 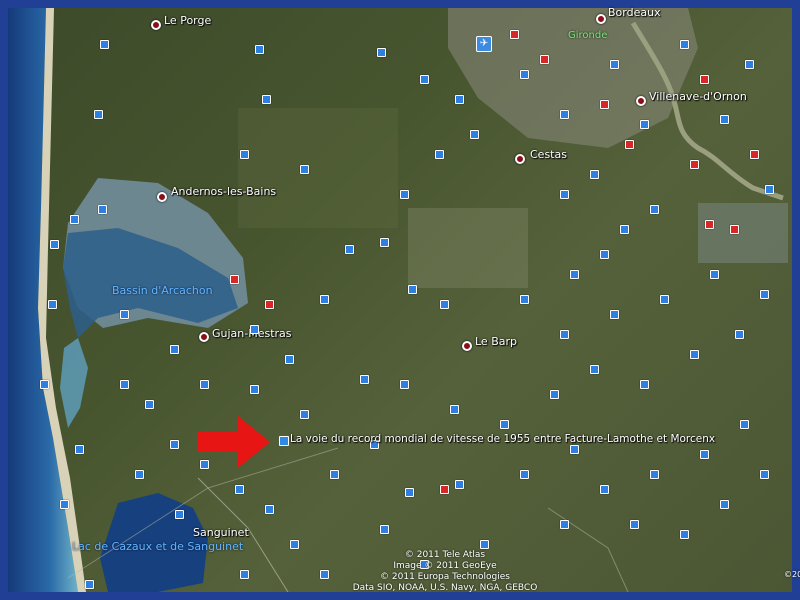 What do you see at coordinates (187, 20) in the screenshot?
I see `place-label-le-porge: Le Porge` at bounding box center [187, 20].